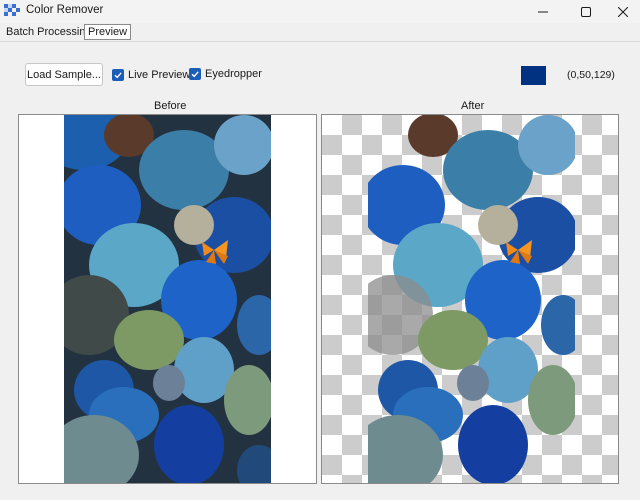 The width and height of the screenshot is (640, 500). What do you see at coordinates (170, 106) in the screenshot?
I see `before-label: Before` at bounding box center [170, 106].